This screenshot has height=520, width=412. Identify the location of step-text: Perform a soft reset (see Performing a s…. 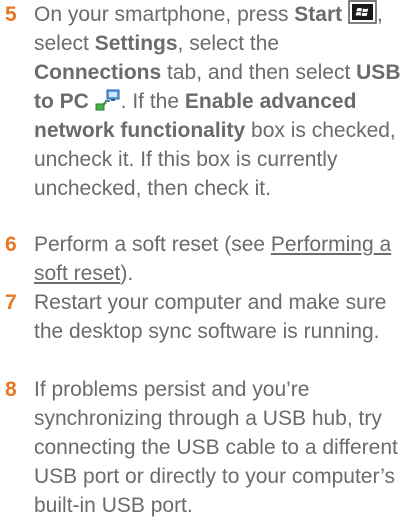
(213, 259).